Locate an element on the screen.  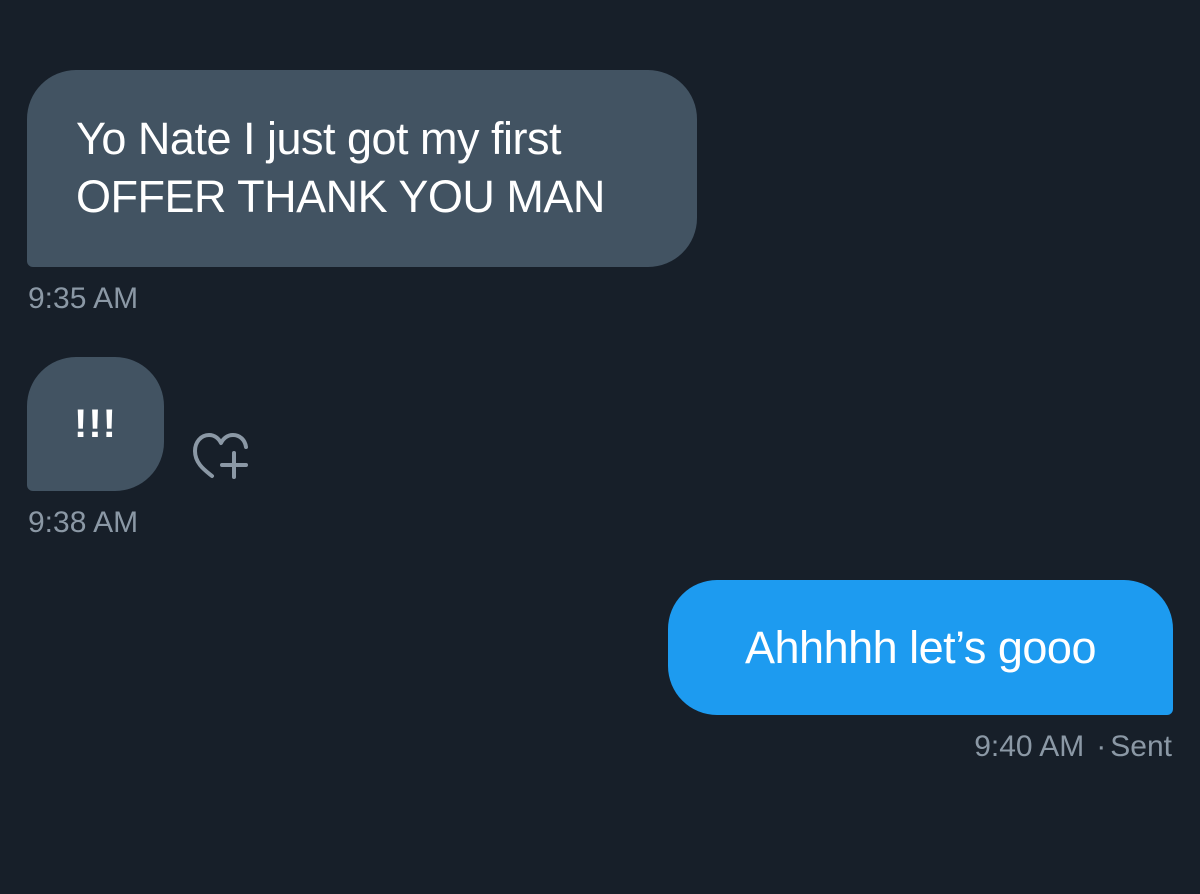
add-reaction-button is located at coordinates (224, 455).